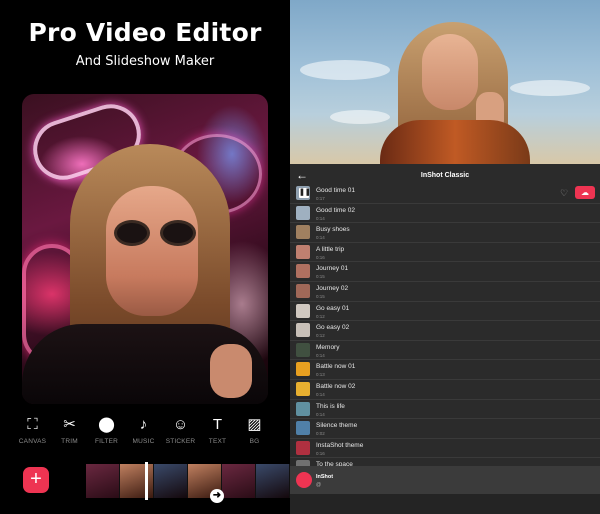 This screenshot has height=514, width=600. What do you see at coordinates (320, 375) in the screenshot?
I see `track-duration: 0:13` at bounding box center [320, 375].